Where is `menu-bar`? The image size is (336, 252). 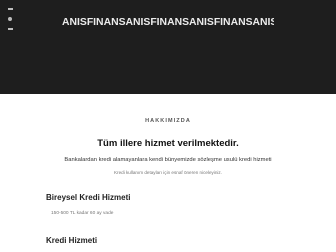 menu-bar is located at coordinates (10, 29).